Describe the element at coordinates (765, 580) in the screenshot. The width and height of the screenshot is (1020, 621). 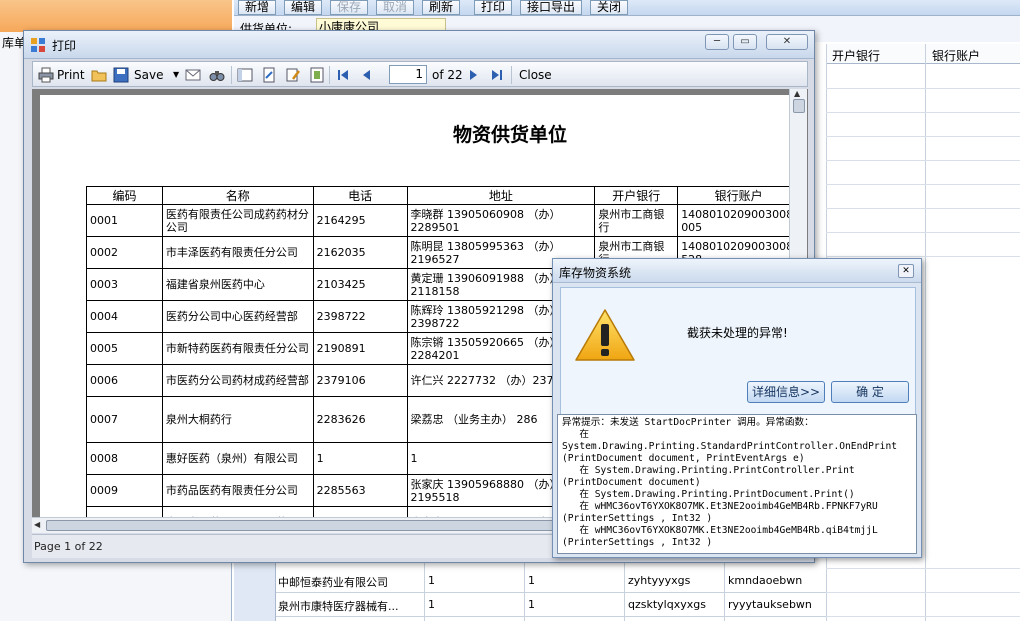
I see `cell-bank: kmndaoebwn` at that location.